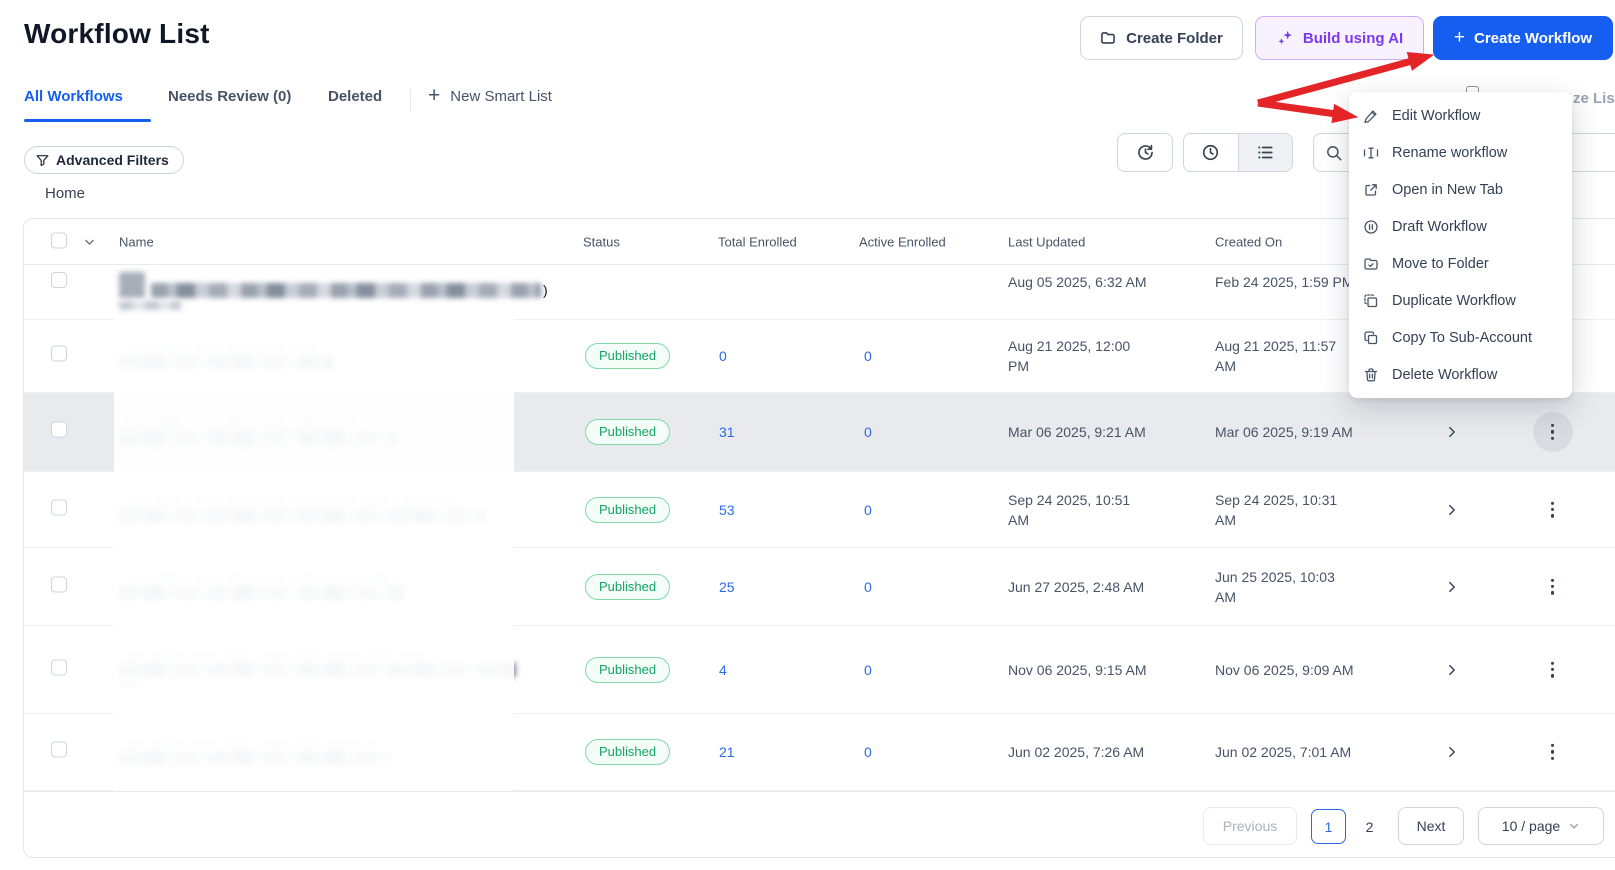 This screenshot has width=1615, height=870. I want to click on page-number-1: 1, so click(1328, 826).